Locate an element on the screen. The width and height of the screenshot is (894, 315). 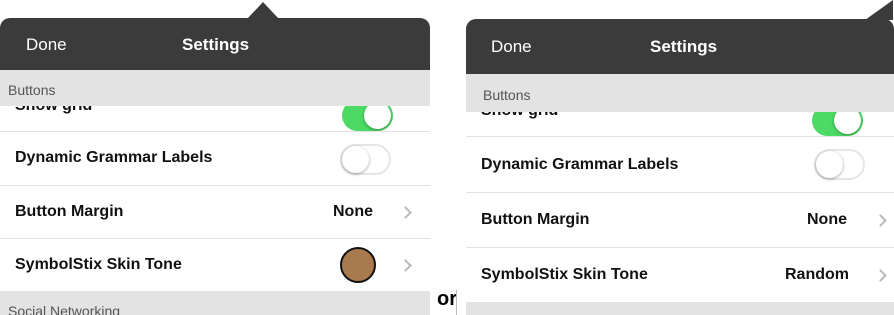
skin-tone-row: SymbolStix Skin Tone is located at coordinates (215, 265).